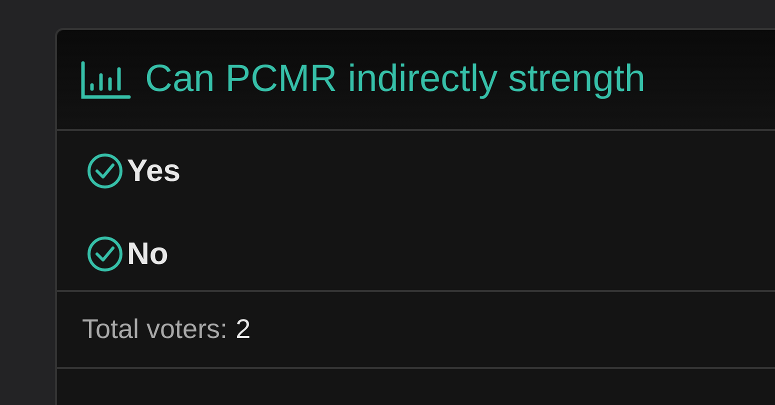 The width and height of the screenshot is (775, 405). I want to click on option-label: Yes, so click(153, 171).